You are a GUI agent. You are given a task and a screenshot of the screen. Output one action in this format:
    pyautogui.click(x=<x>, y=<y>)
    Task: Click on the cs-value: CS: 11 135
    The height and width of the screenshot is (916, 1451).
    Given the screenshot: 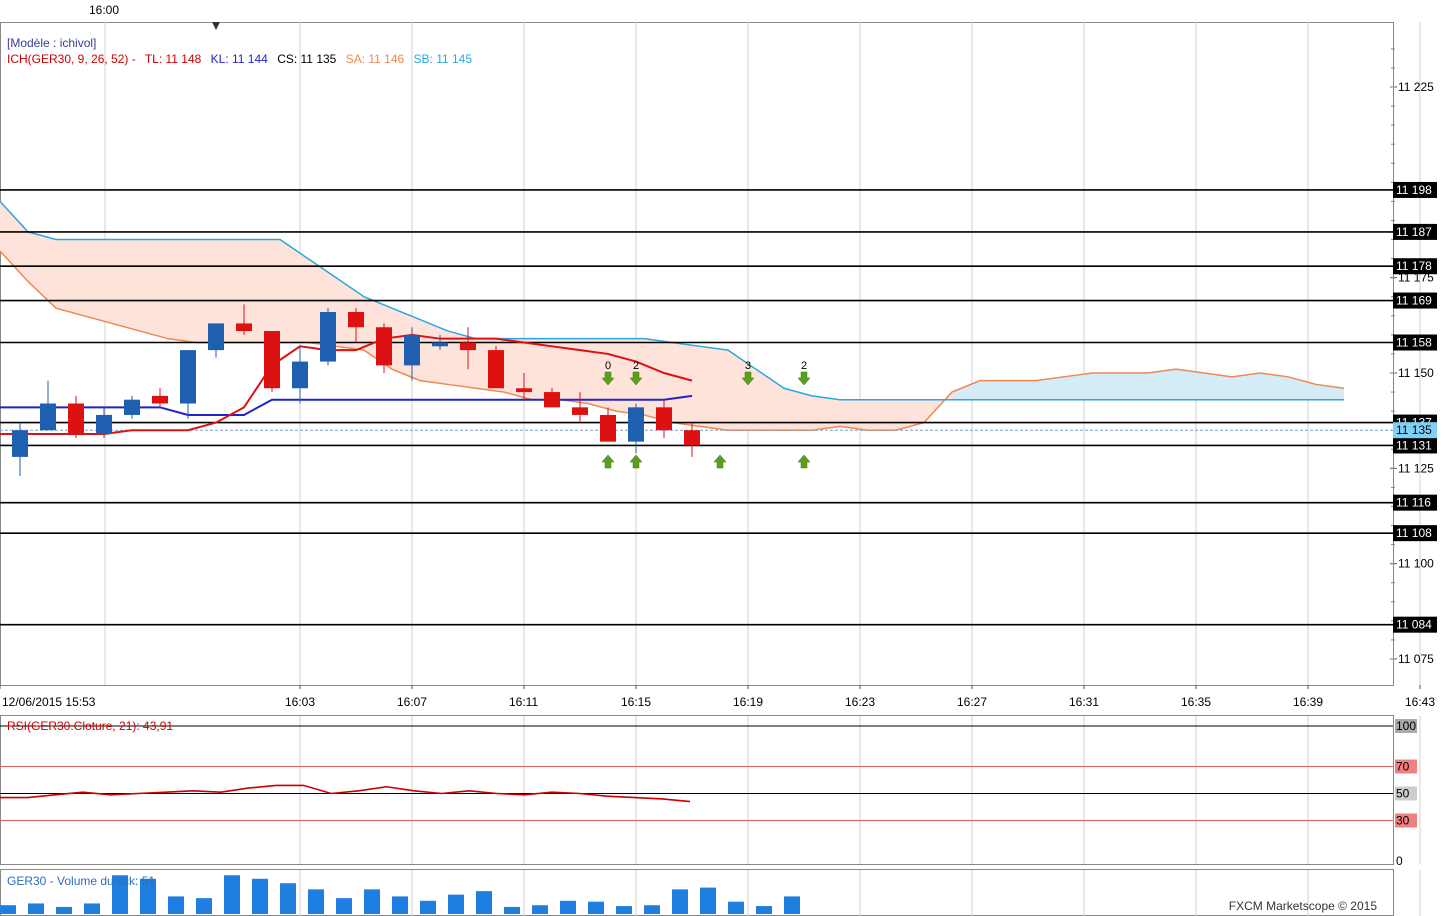 What is the action you would take?
    pyautogui.click(x=307, y=59)
    